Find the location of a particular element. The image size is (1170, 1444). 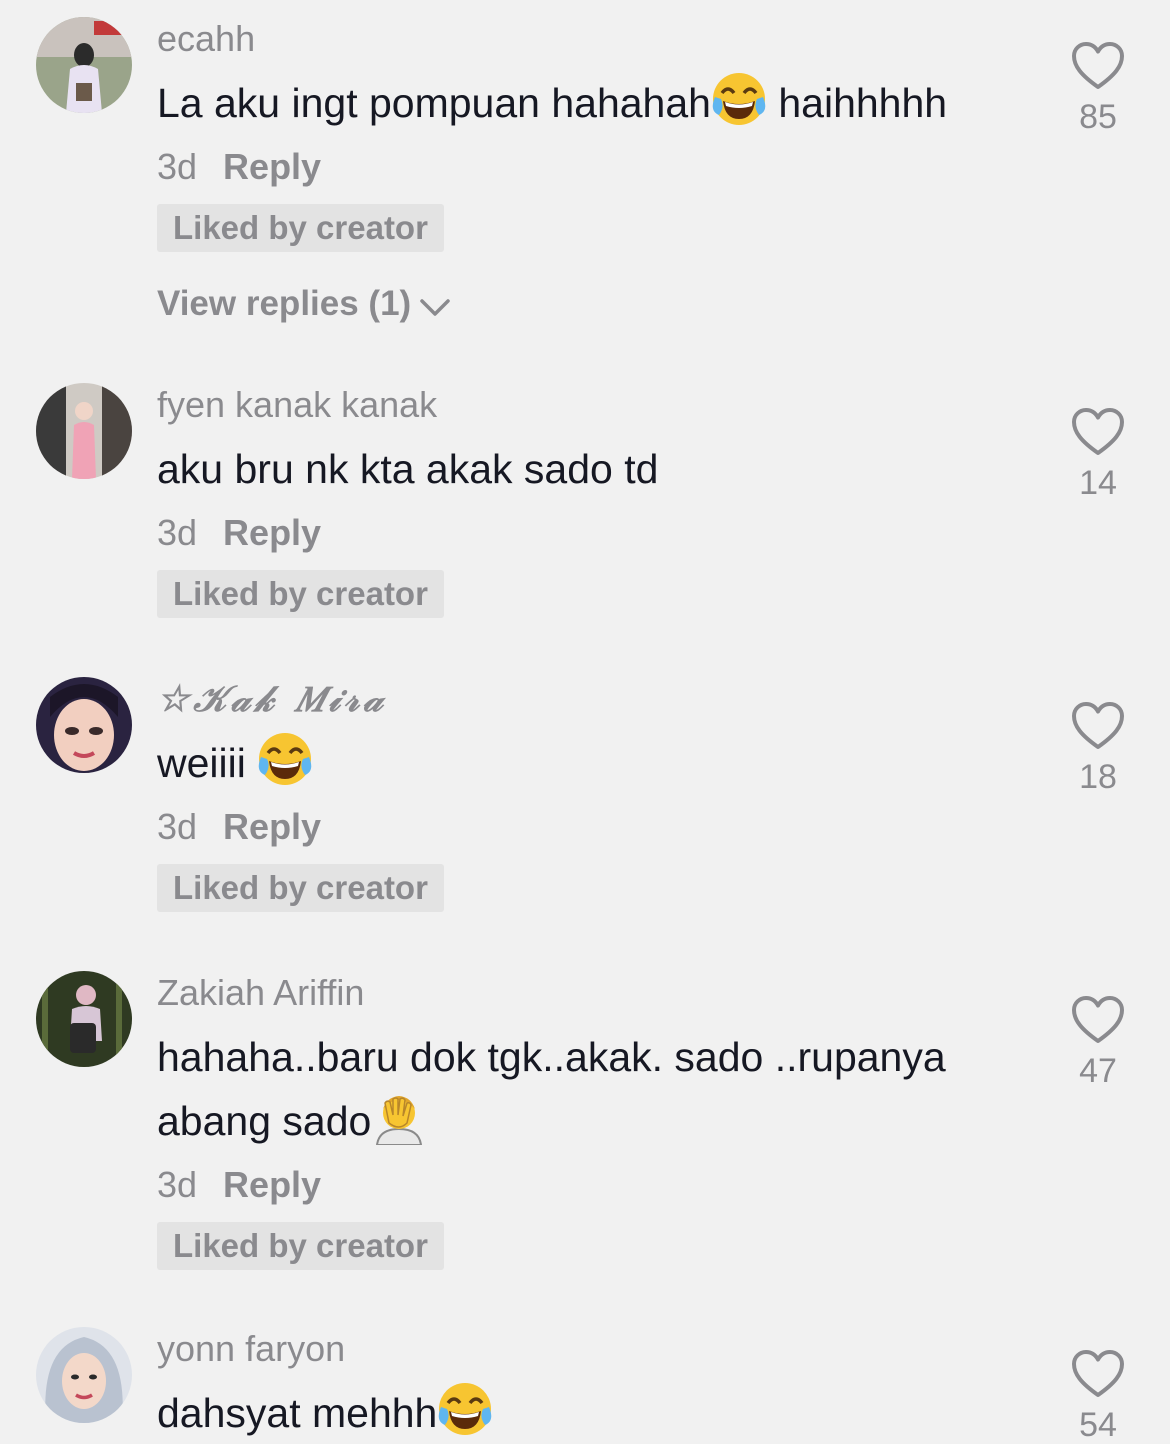

chevron-down-icon is located at coordinates (435, 307).